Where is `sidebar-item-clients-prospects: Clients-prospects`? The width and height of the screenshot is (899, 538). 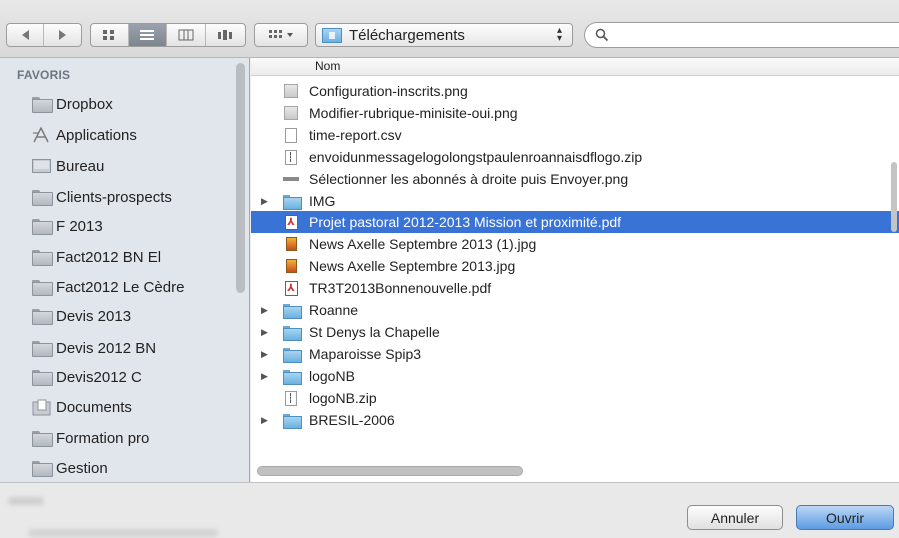 sidebar-item-clients-prospects: Clients-prospects is located at coordinates (102, 197).